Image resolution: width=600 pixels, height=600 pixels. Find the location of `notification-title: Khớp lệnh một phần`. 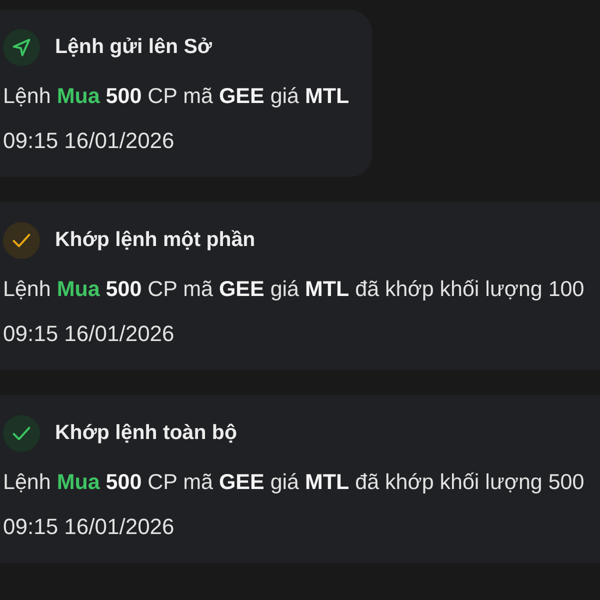

notification-title: Khớp lệnh một phần is located at coordinates (155, 240).